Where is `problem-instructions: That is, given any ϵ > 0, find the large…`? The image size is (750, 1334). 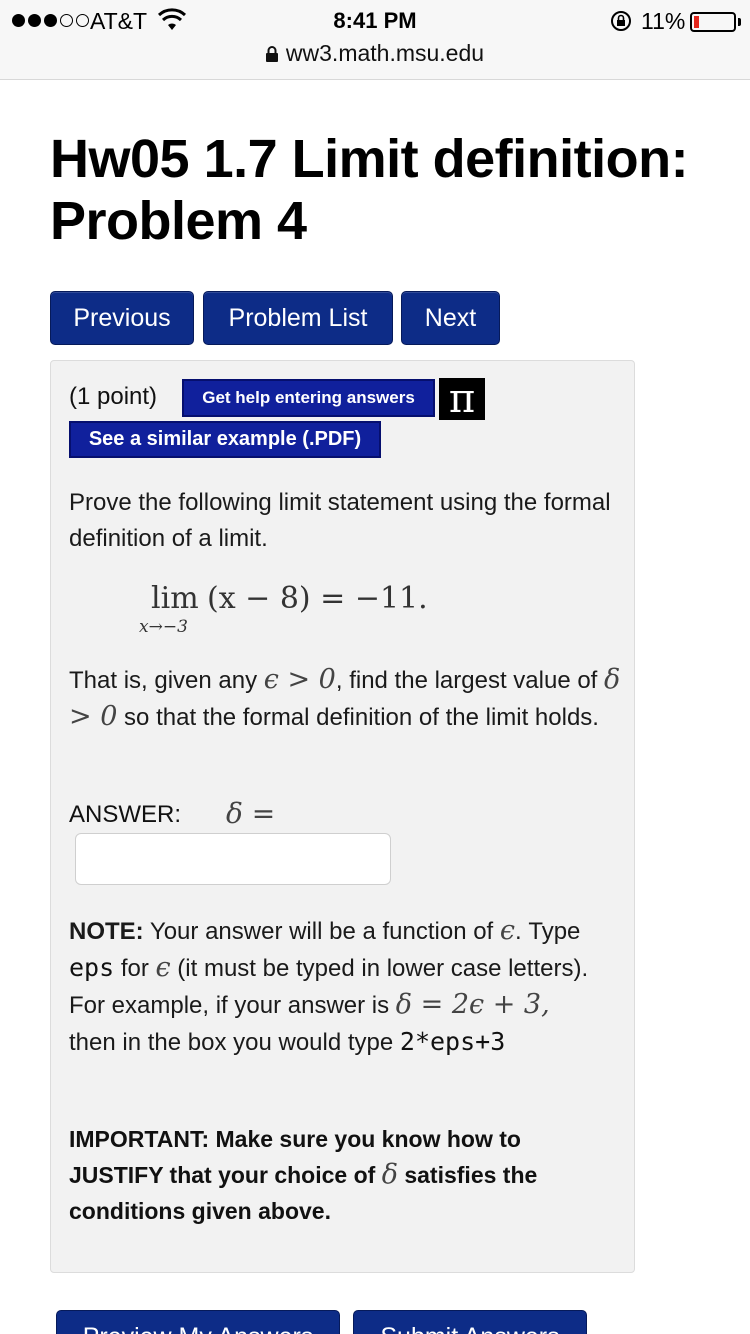 problem-instructions: That is, given any ϵ > 0, find the large… is located at coordinates (345, 698).